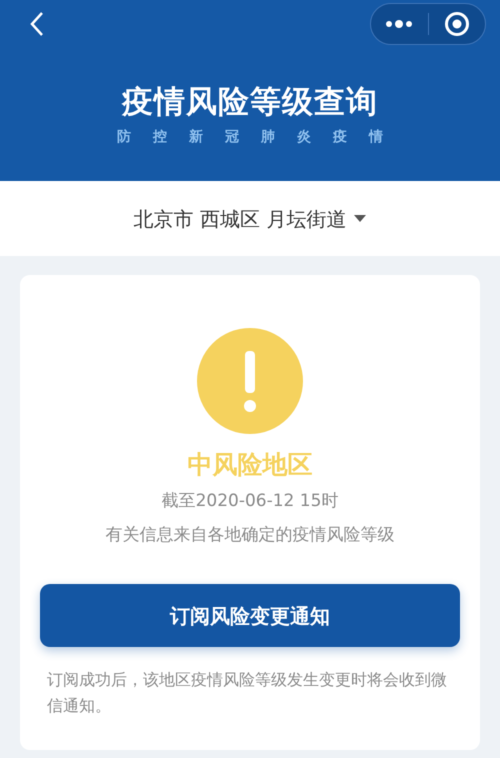 This screenshot has width=500, height=758. I want to click on page-title: 疫情风险等级查询, so click(250, 102).